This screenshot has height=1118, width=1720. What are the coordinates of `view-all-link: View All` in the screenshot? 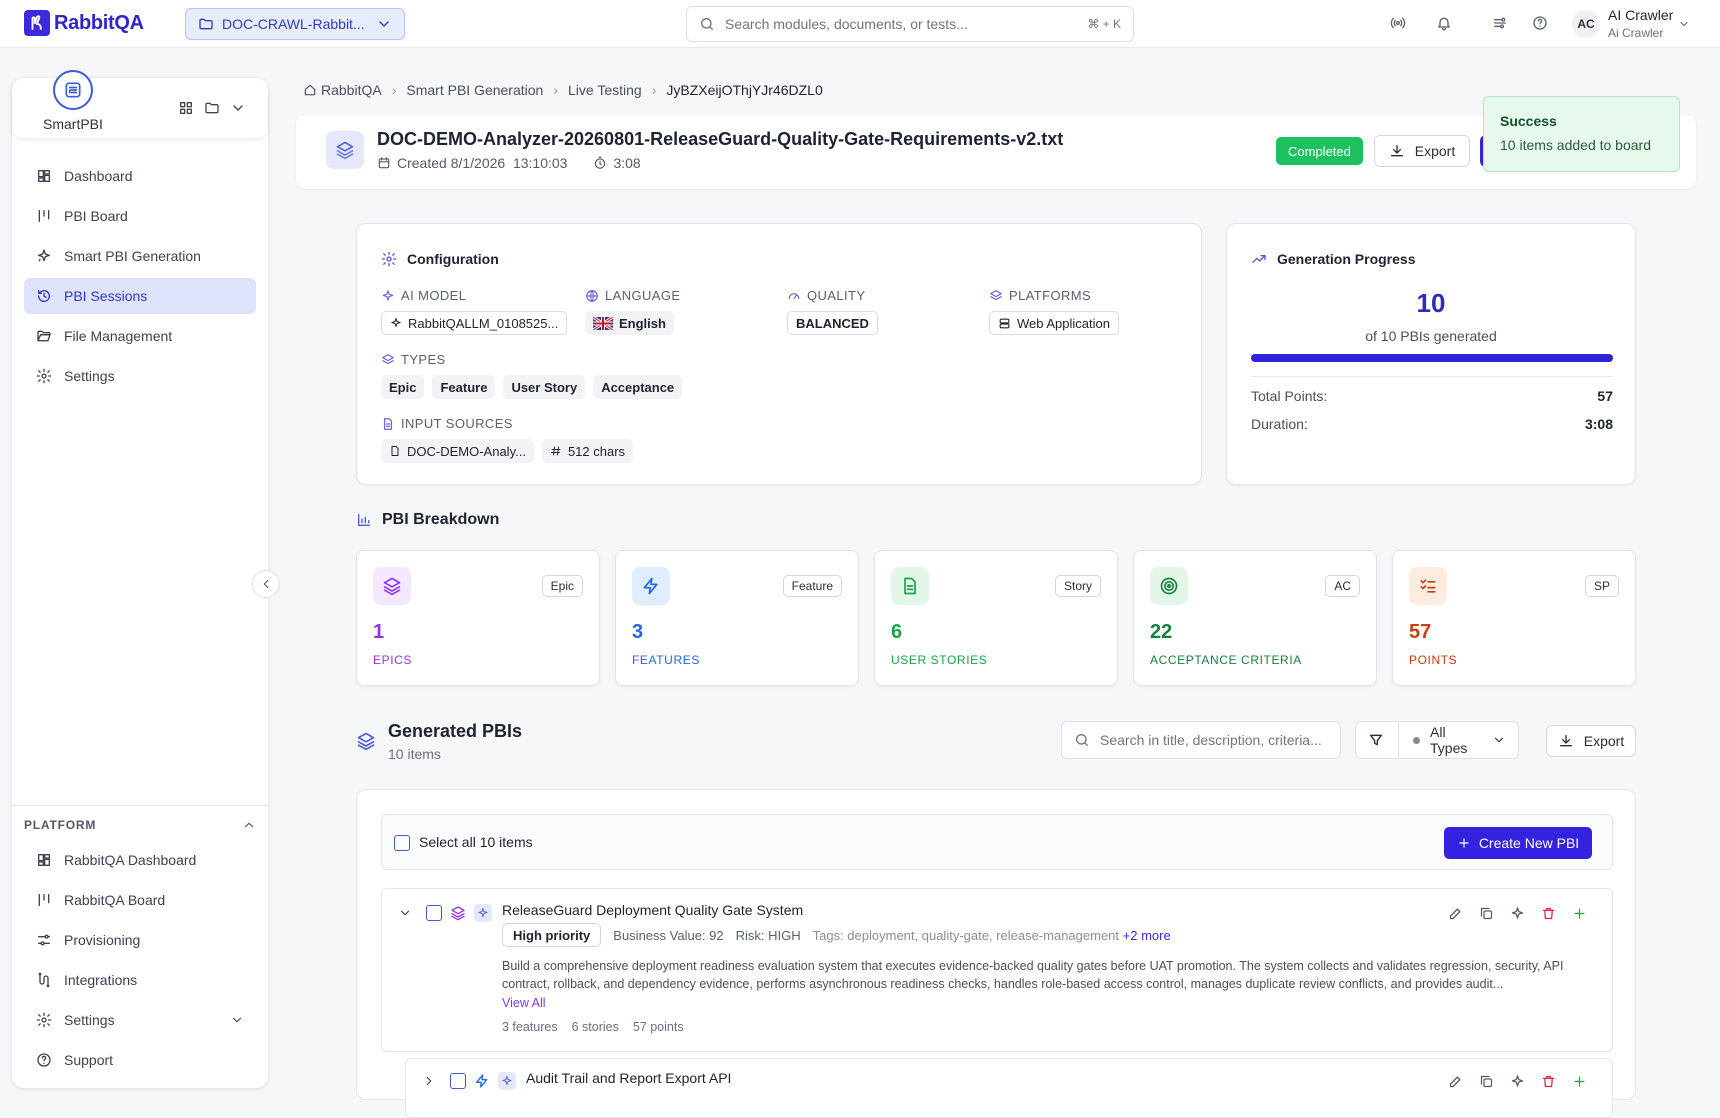 It's located at (524, 1003).